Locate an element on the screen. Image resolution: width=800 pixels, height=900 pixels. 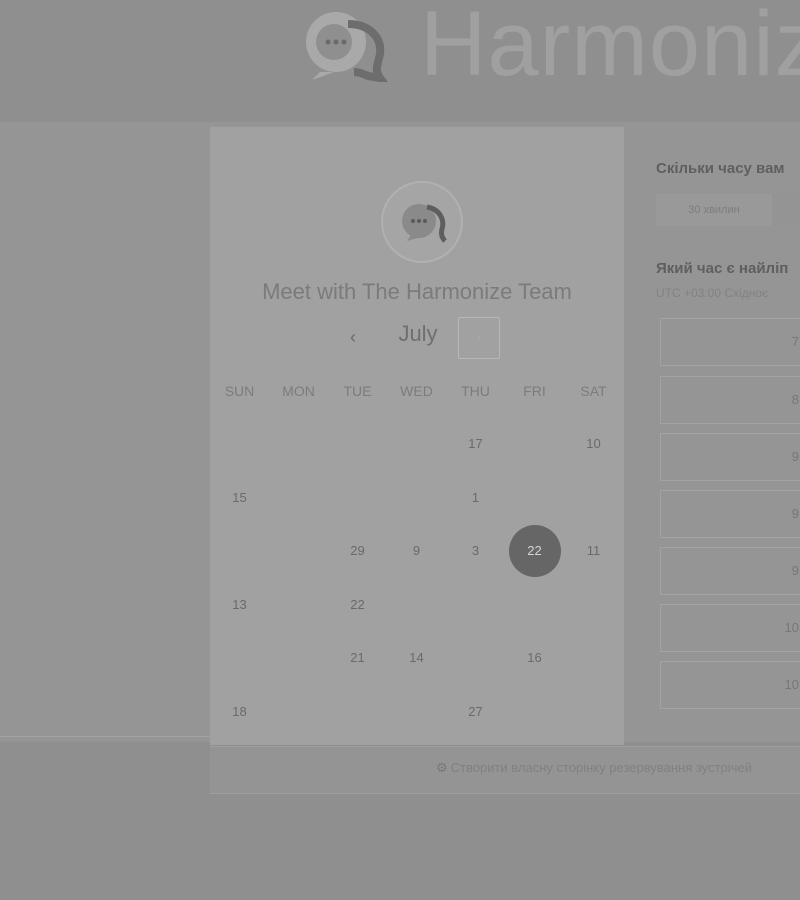
calendar-day-number: 3 is located at coordinates (475, 550).